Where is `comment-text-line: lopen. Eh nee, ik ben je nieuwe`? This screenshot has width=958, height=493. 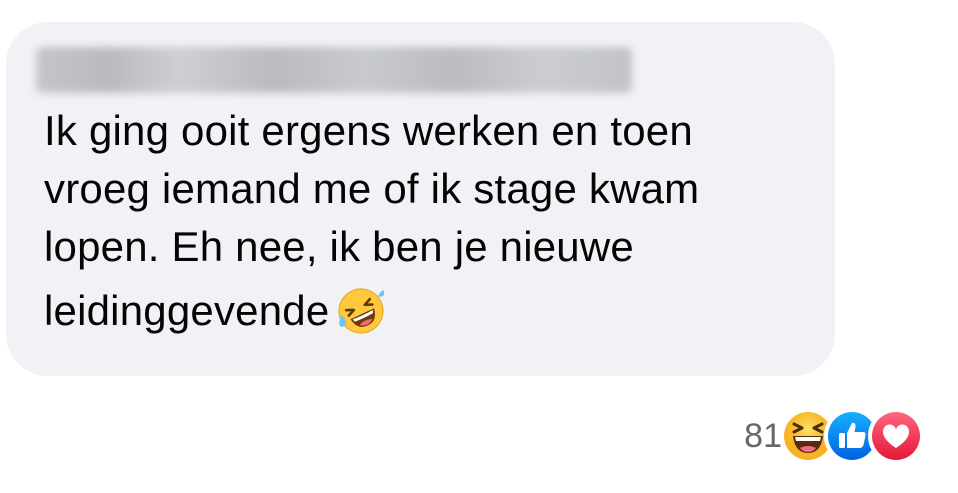
comment-text-line: lopen. Eh nee, ik ben je nieuwe is located at coordinates (339, 246).